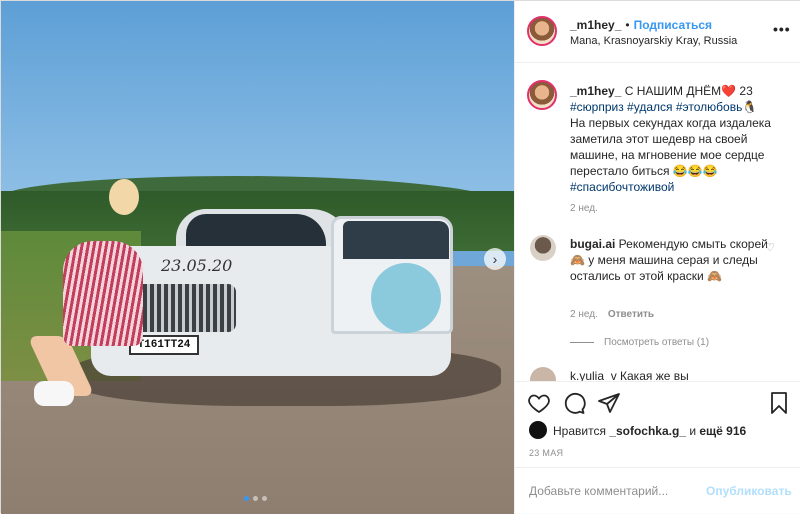  I want to click on carousel-dots, so click(255, 498).